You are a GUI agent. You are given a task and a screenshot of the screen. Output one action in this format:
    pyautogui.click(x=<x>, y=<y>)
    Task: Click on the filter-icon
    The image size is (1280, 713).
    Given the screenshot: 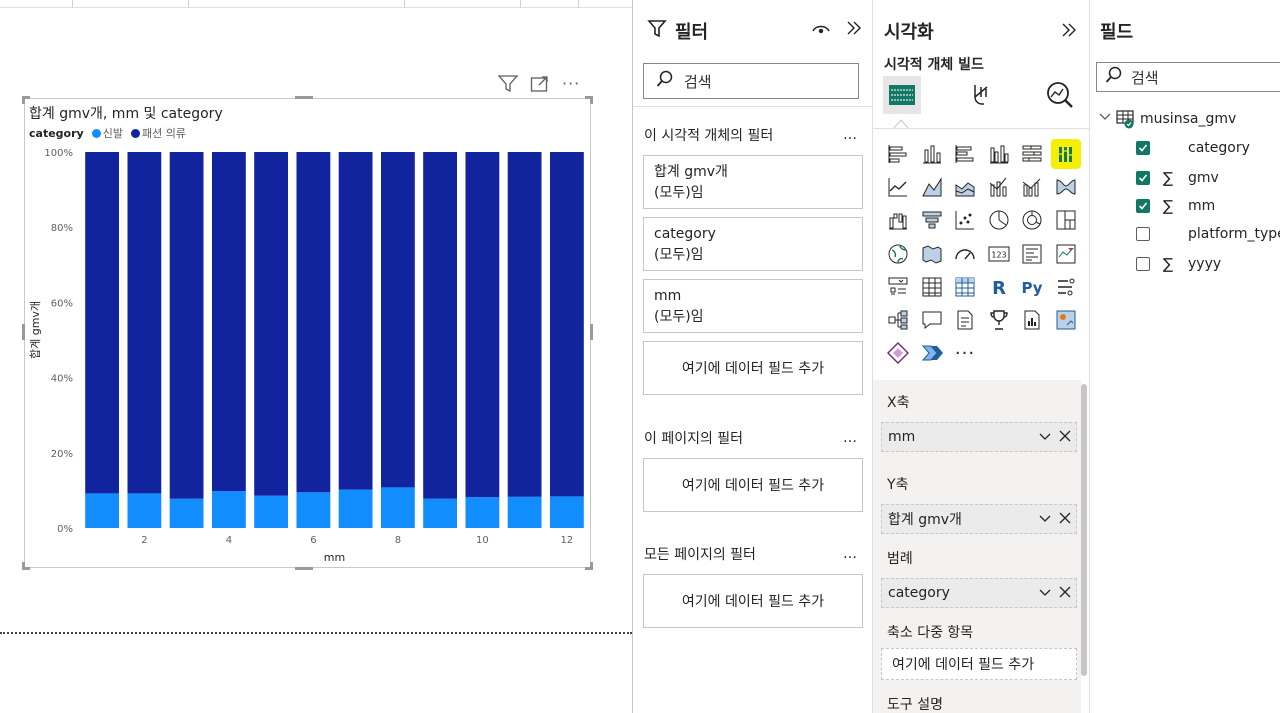 What is the action you would take?
    pyautogui.click(x=508, y=83)
    